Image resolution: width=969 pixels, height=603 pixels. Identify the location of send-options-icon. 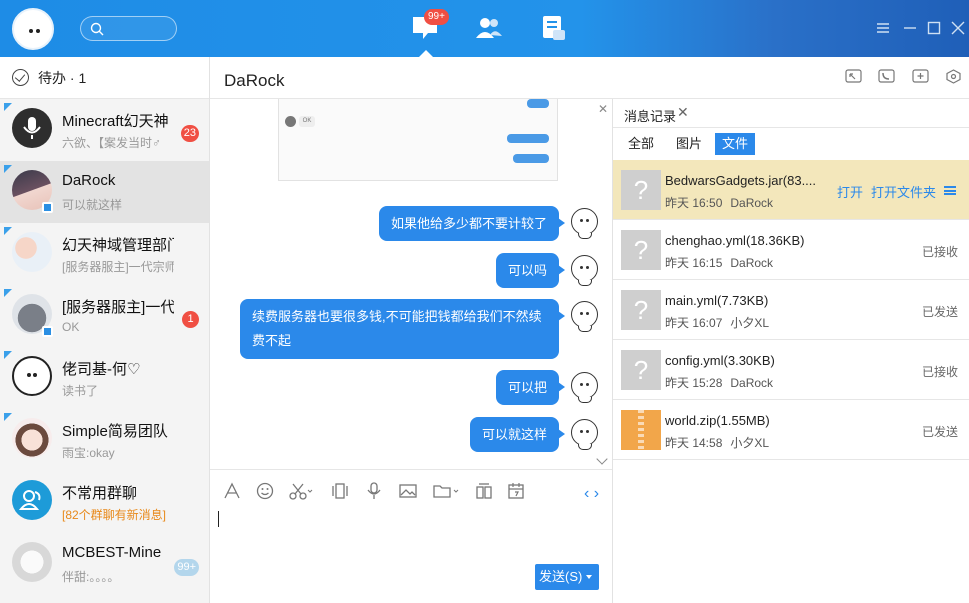
(589, 577).